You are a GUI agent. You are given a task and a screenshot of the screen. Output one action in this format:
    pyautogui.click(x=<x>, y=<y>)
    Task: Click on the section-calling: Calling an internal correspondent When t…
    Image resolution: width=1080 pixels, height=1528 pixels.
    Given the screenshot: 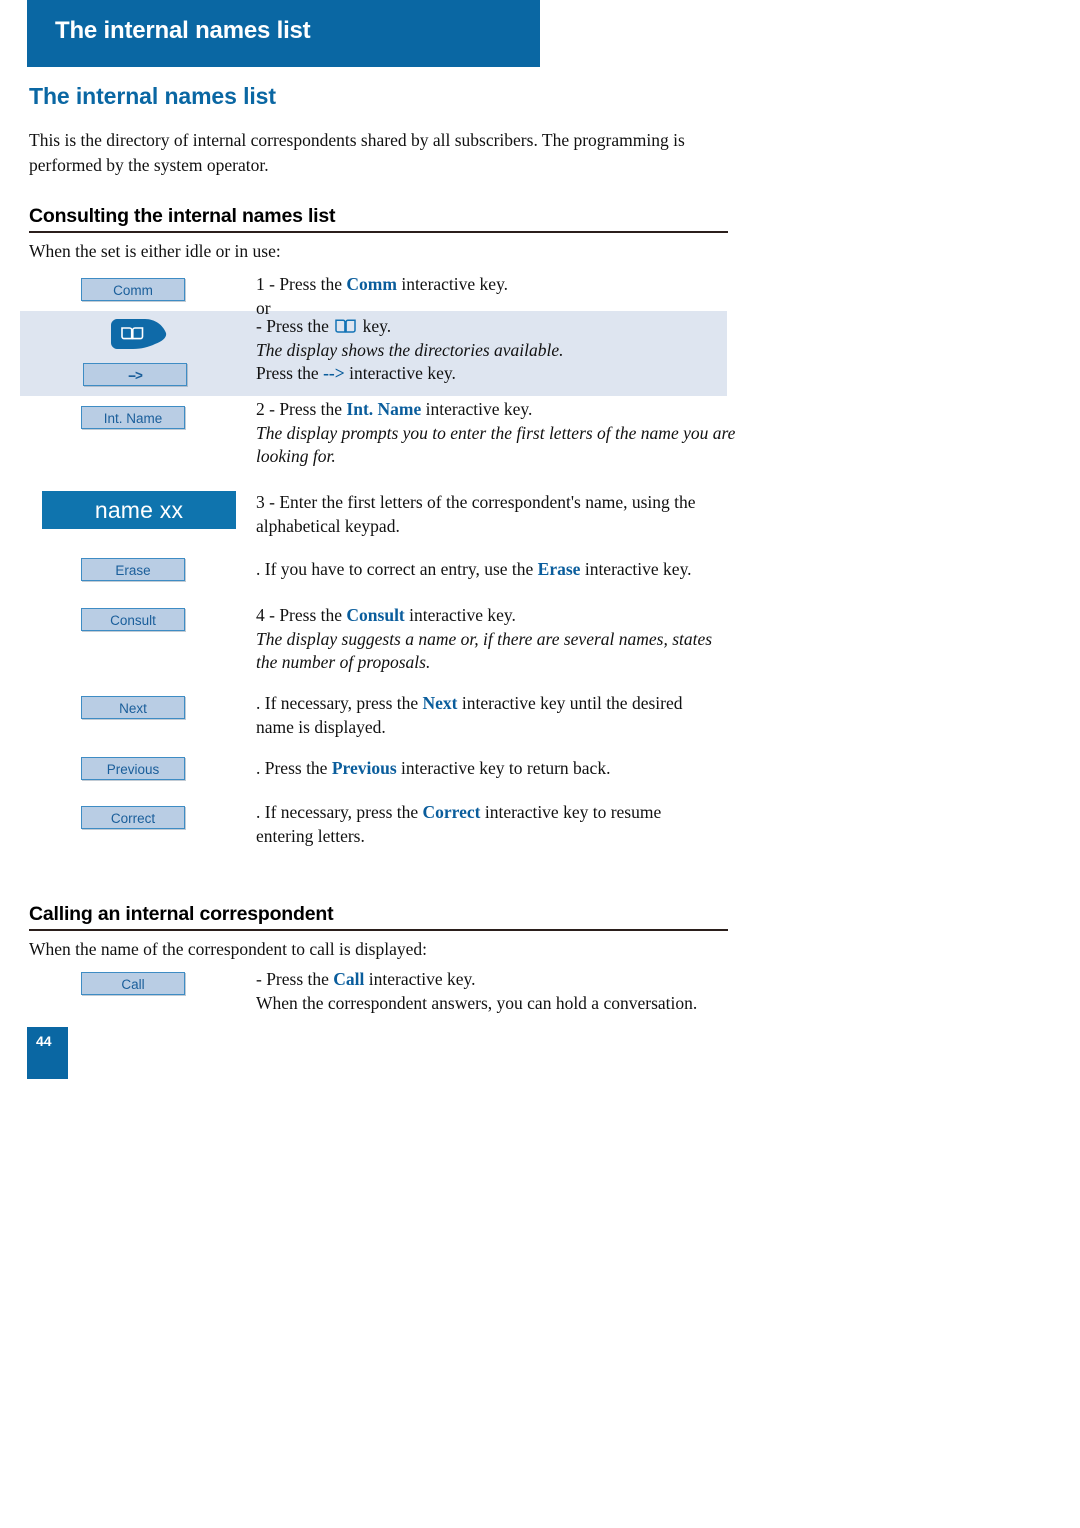 What is the action you would take?
    pyautogui.click(x=378, y=932)
    